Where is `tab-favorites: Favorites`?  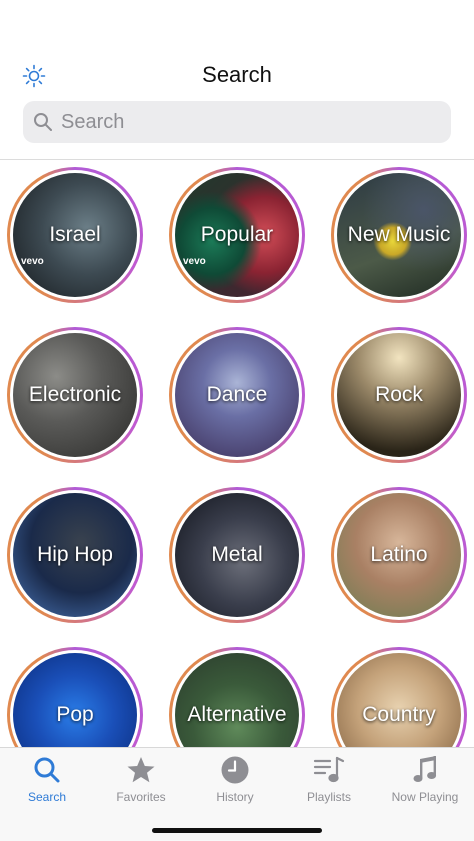
tab-favorites: Favorites is located at coordinates (141, 778).